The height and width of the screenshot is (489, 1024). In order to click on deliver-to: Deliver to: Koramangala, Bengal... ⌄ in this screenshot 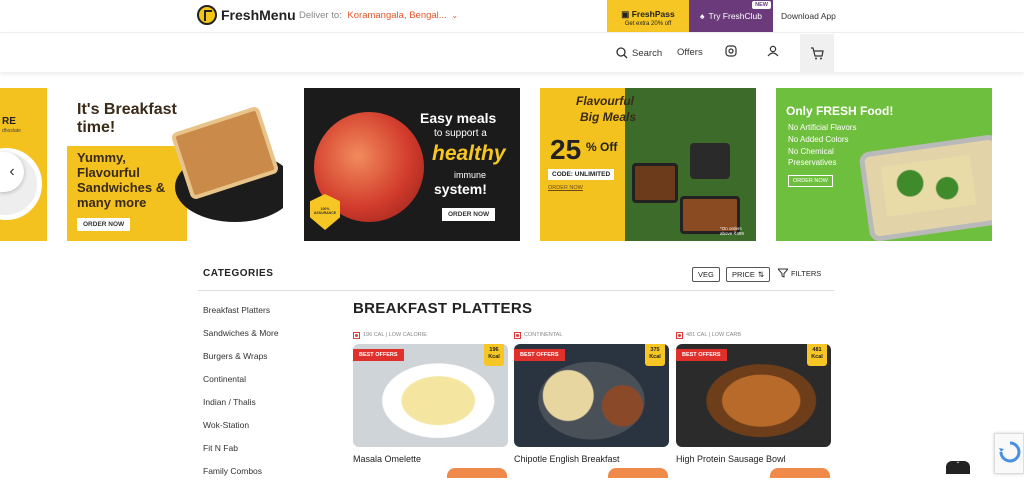, I will do `click(378, 15)`.